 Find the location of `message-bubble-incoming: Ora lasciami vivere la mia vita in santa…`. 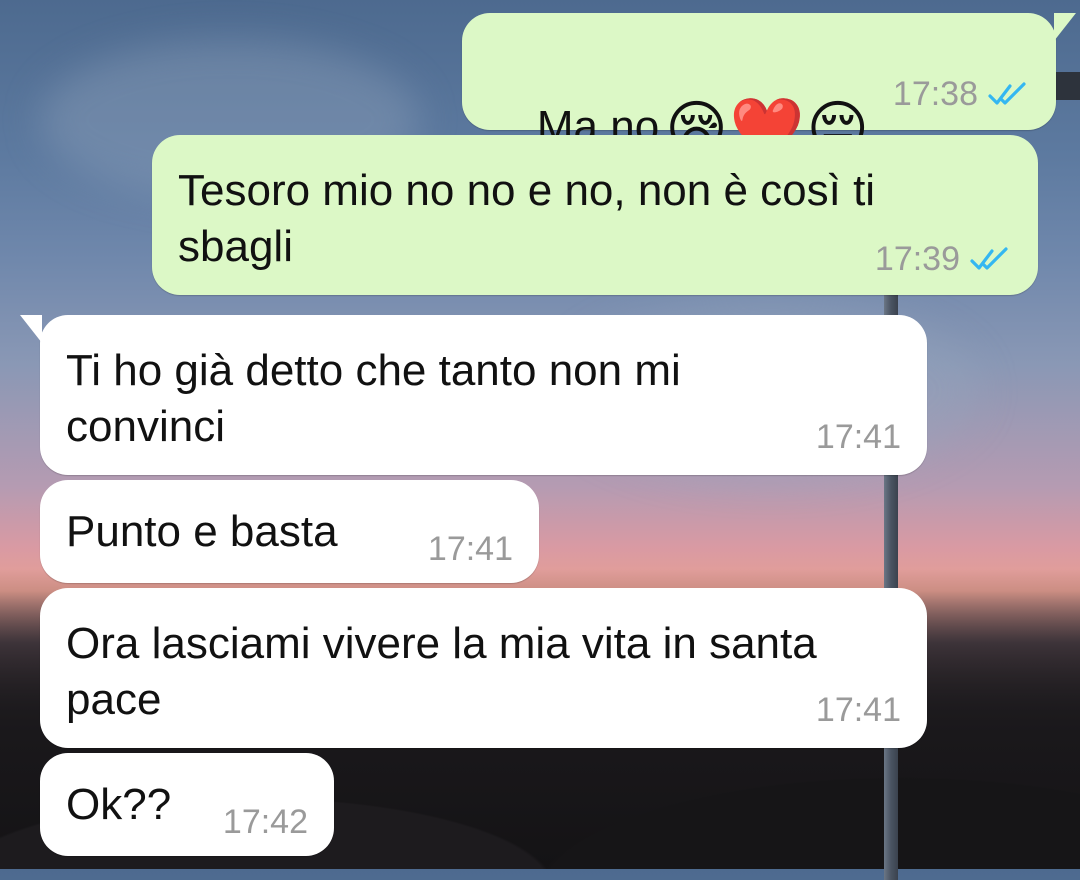

message-bubble-incoming: Ora lasciami vivere la mia vita in santa… is located at coordinates (483, 668).